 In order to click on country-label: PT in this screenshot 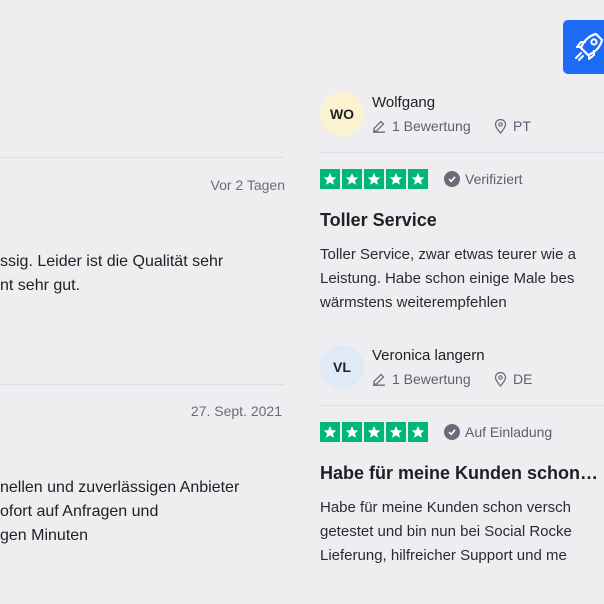, I will do `click(522, 126)`.